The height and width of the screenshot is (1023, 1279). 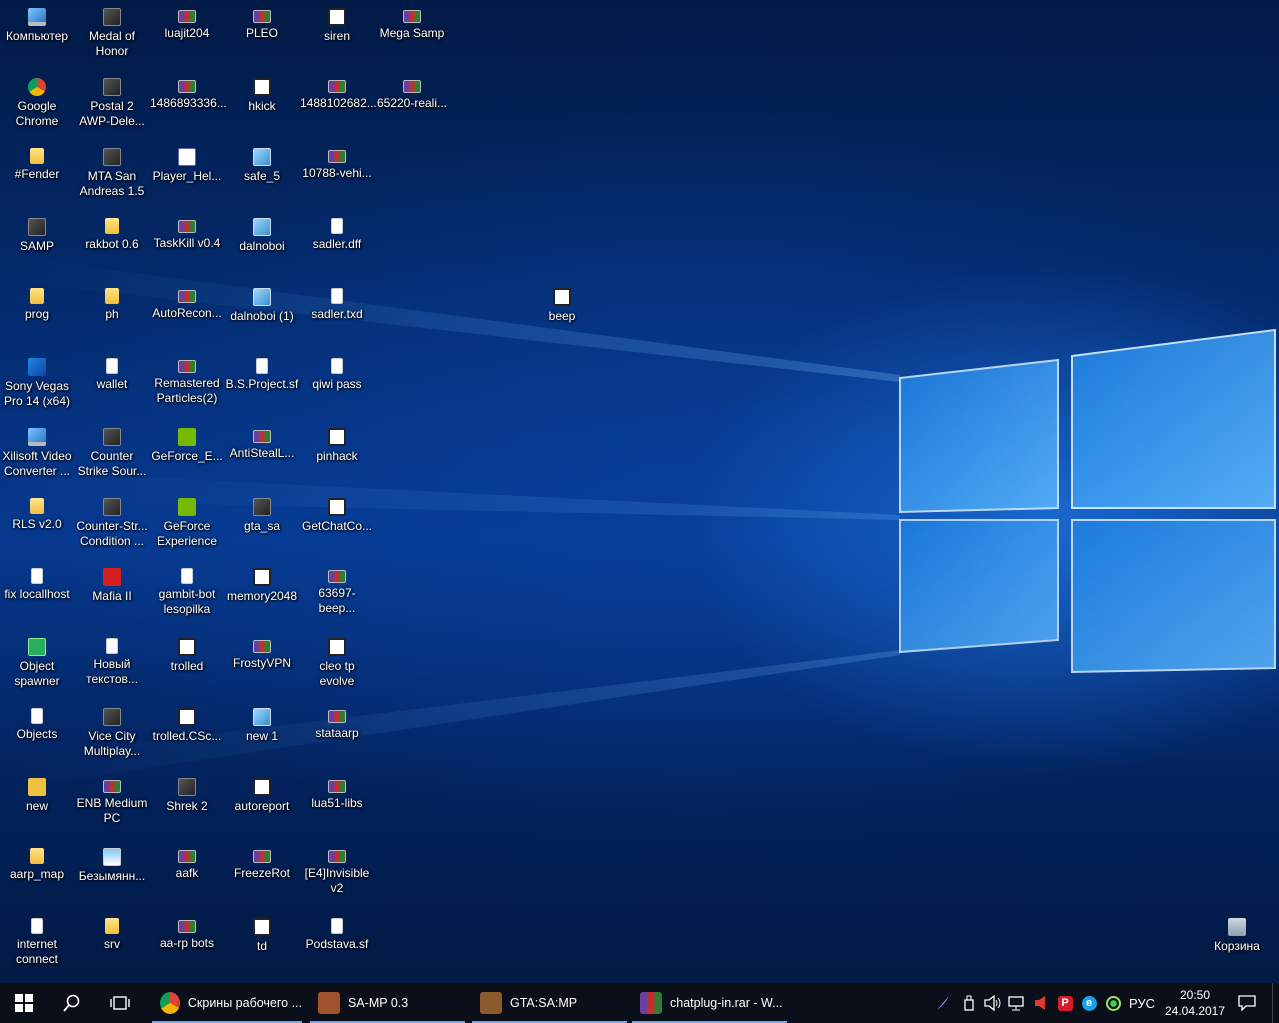 What do you see at coordinates (37, 941) in the screenshot?
I see `desktop-icon: internet connect` at bounding box center [37, 941].